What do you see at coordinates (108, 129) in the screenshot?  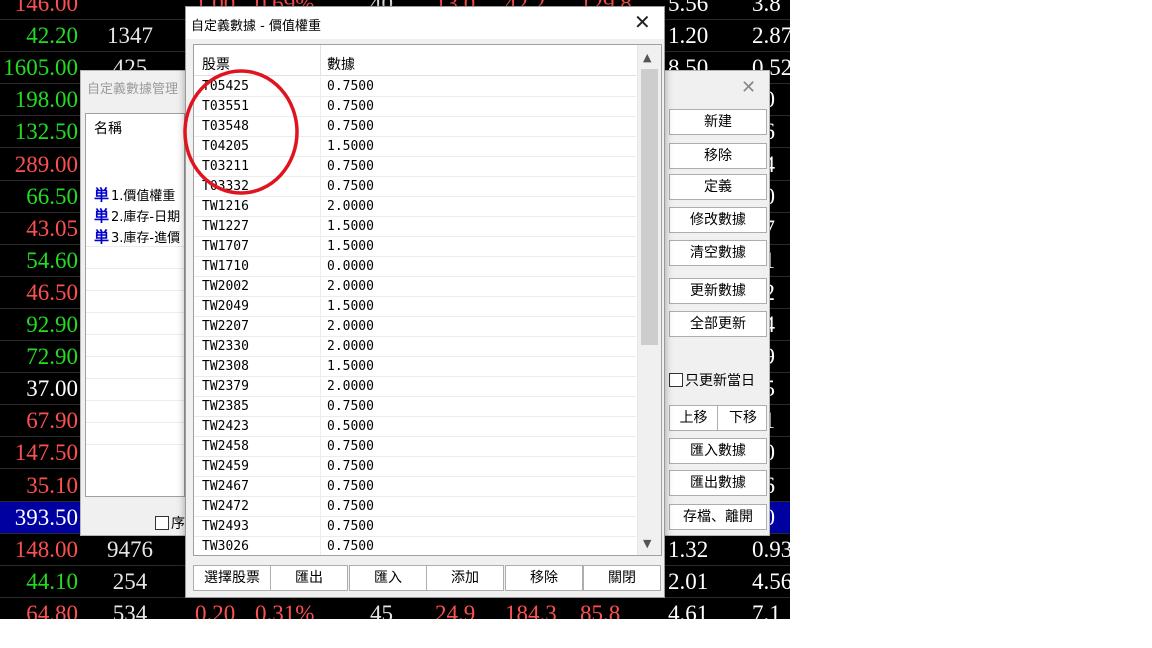 I see `manager-list-header: 名稱` at bounding box center [108, 129].